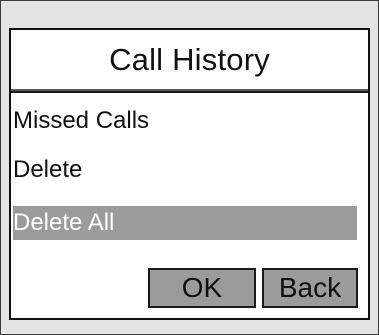  What do you see at coordinates (185, 170) in the screenshot?
I see `menu-item-delete: Delete` at bounding box center [185, 170].